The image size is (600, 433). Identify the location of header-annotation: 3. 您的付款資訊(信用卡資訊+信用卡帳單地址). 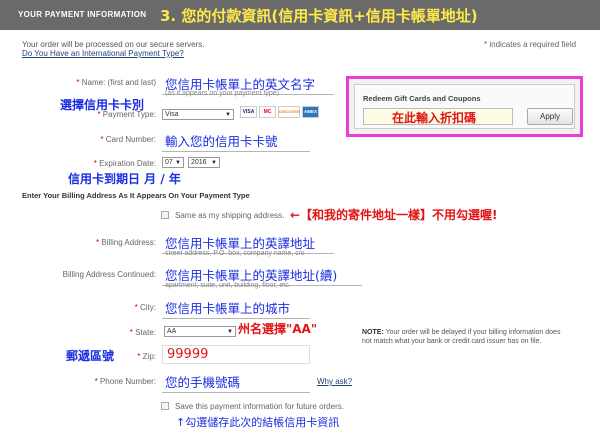
(319, 16).